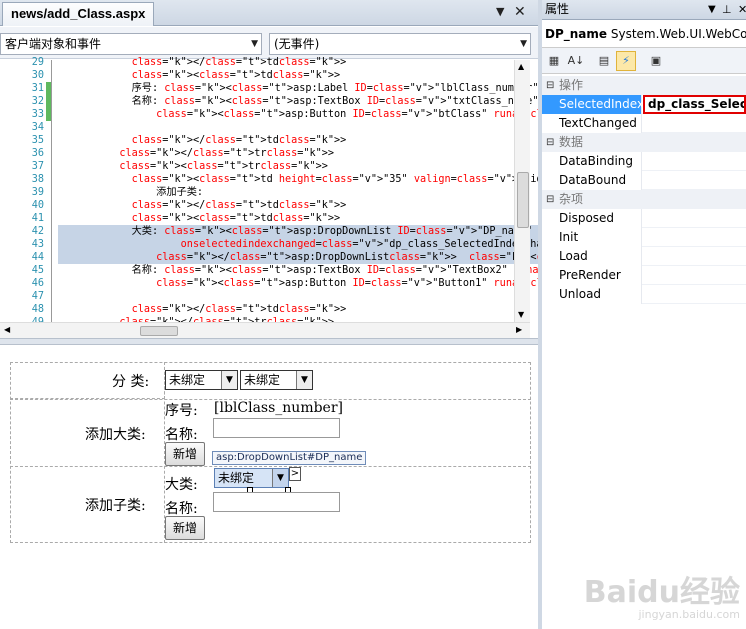  What do you see at coordinates (37, 153) in the screenshot?
I see `line-number: 36` at bounding box center [37, 153].